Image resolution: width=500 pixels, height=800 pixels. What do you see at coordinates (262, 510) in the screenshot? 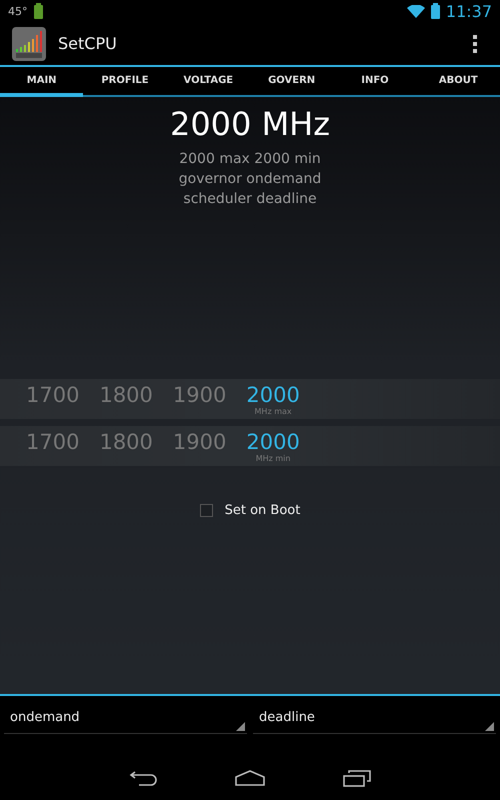
I see `checkbox-label: Set on Boot` at bounding box center [262, 510].